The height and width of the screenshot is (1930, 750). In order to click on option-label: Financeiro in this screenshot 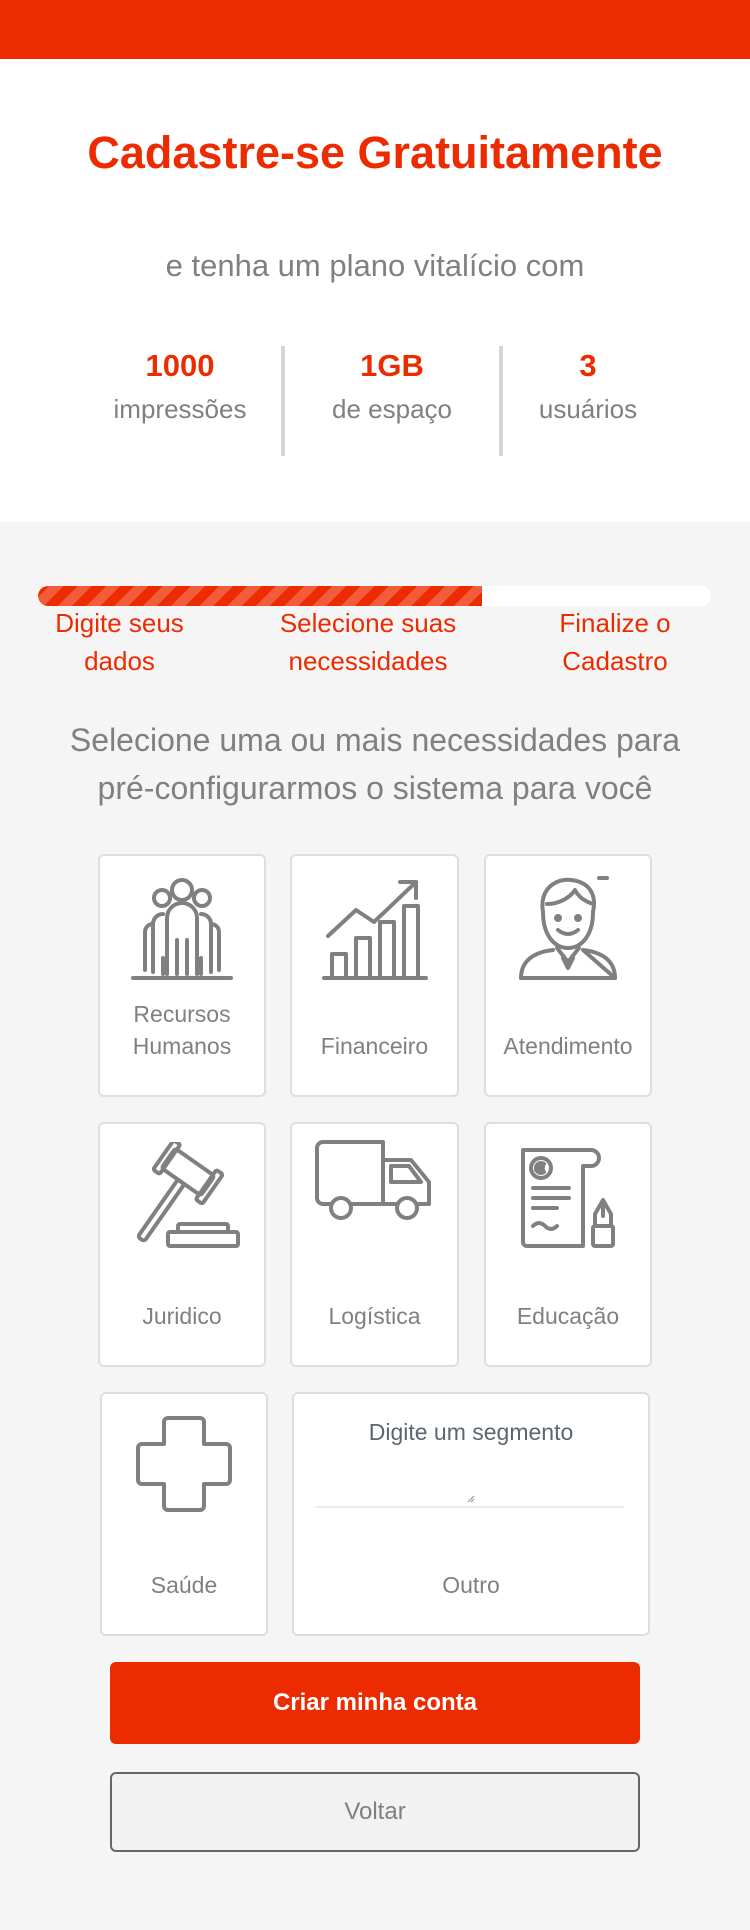, I will do `click(374, 1046)`.